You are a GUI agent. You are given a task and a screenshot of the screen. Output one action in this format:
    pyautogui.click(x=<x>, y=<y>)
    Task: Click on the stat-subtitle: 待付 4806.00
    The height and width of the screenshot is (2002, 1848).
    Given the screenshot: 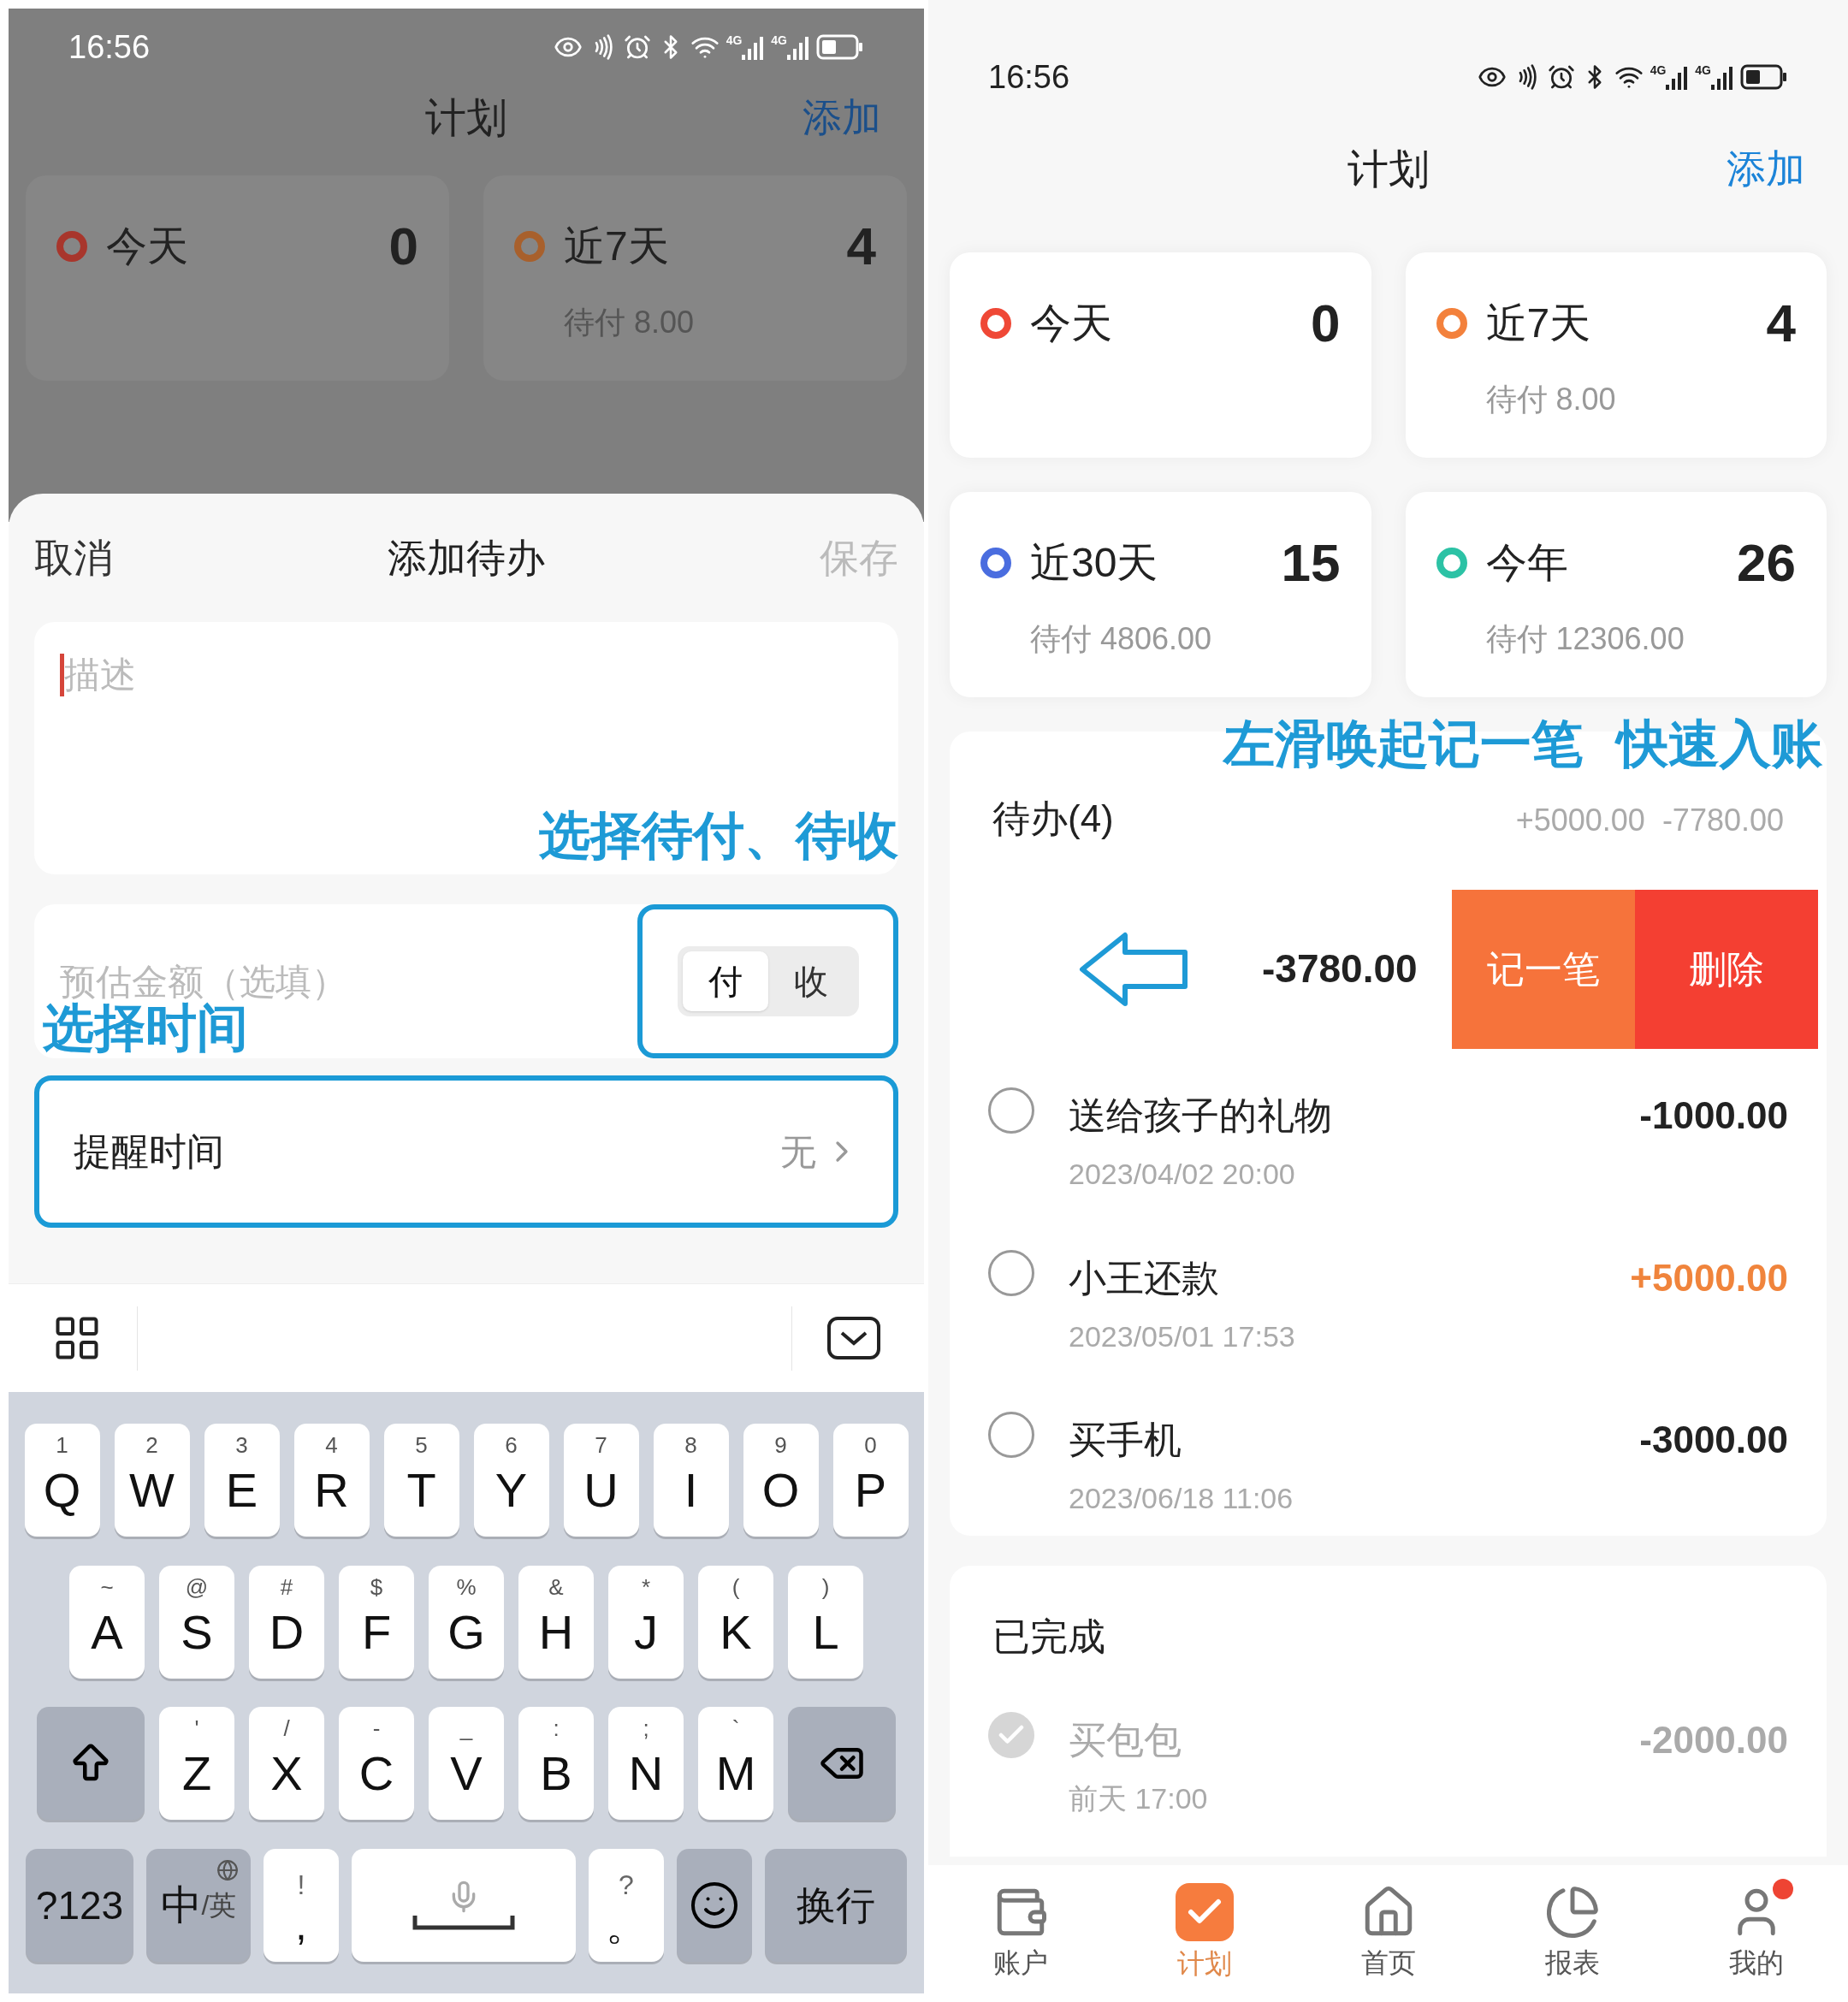 What is the action you would take?
    pyautogui.click(x=1121, y=639)
    